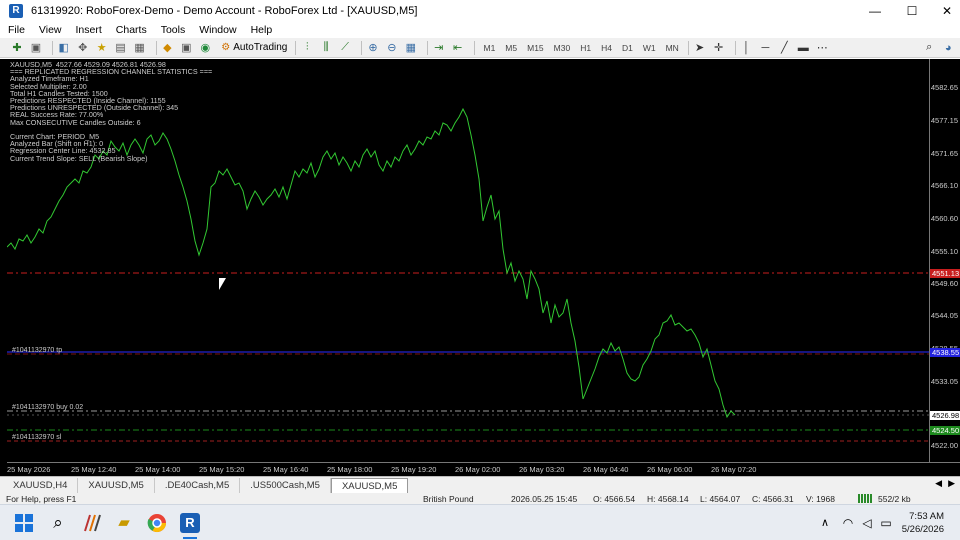  What do you see at coordinates (535, 48) in the screenshot?
I see `timeframe-m15: M15` at bounding box center [535, 48].